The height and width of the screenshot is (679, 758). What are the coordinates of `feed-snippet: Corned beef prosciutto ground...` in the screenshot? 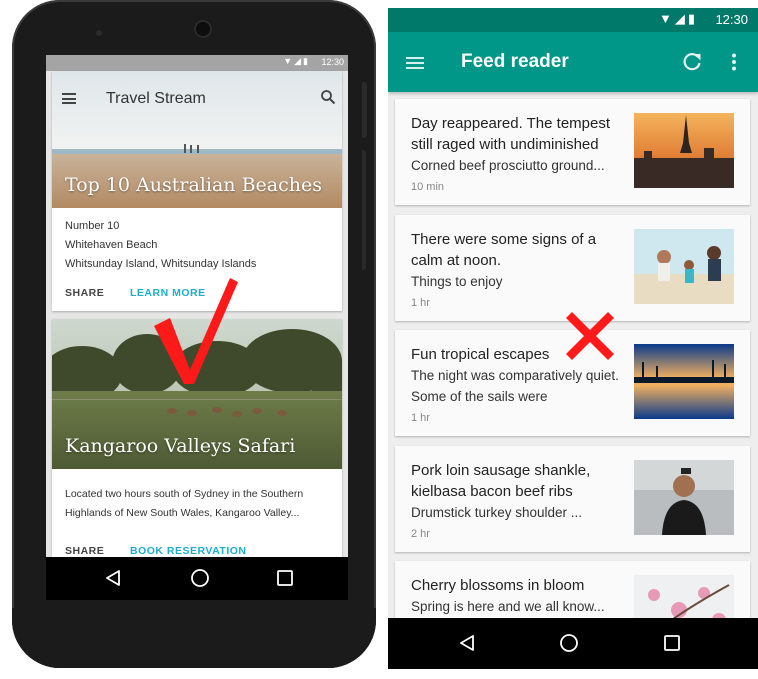 It's located at (508, 165).